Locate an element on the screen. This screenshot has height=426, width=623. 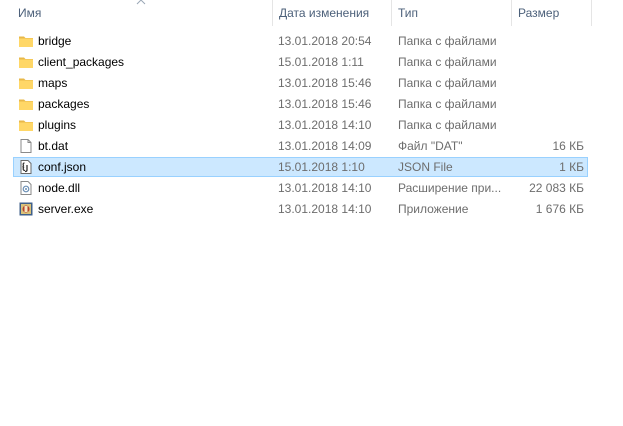
file-date-modified: 13.01.2018 20:54 is located at coordinates (325, 41).